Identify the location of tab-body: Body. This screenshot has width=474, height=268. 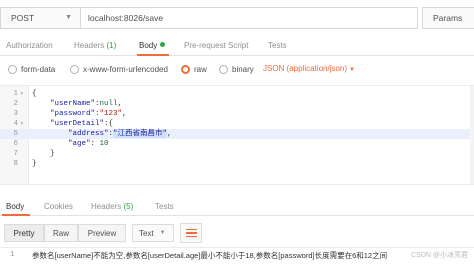
(152, 45).